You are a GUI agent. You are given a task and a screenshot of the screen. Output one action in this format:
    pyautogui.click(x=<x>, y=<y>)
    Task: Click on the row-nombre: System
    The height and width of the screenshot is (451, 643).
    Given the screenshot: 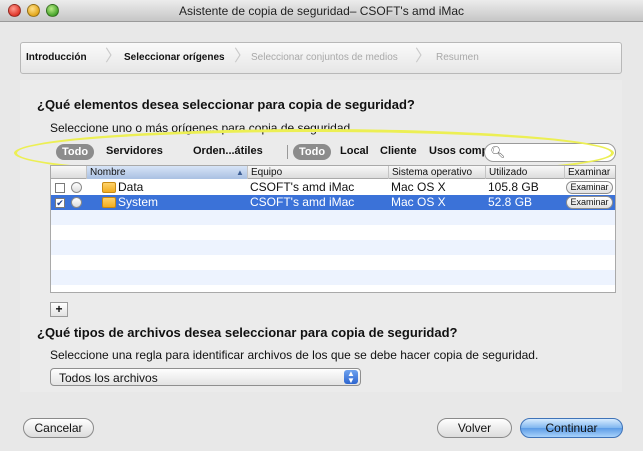 What is the action you would take?
    pyautogui.click(x=138, y=202)
    